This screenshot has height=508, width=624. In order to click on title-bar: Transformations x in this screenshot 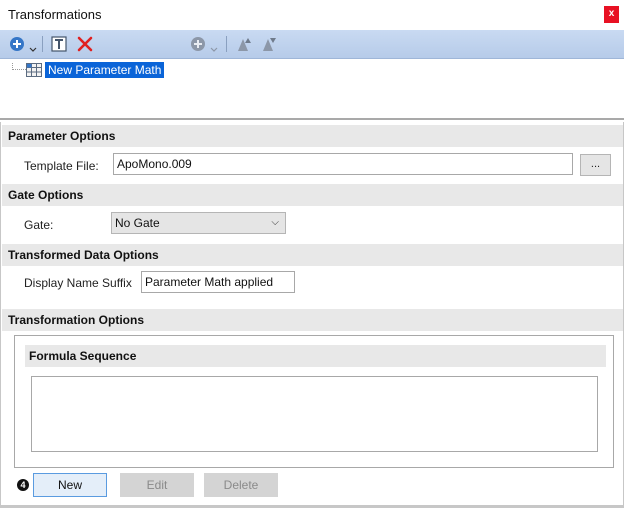, I will do `click(312, 15)`.